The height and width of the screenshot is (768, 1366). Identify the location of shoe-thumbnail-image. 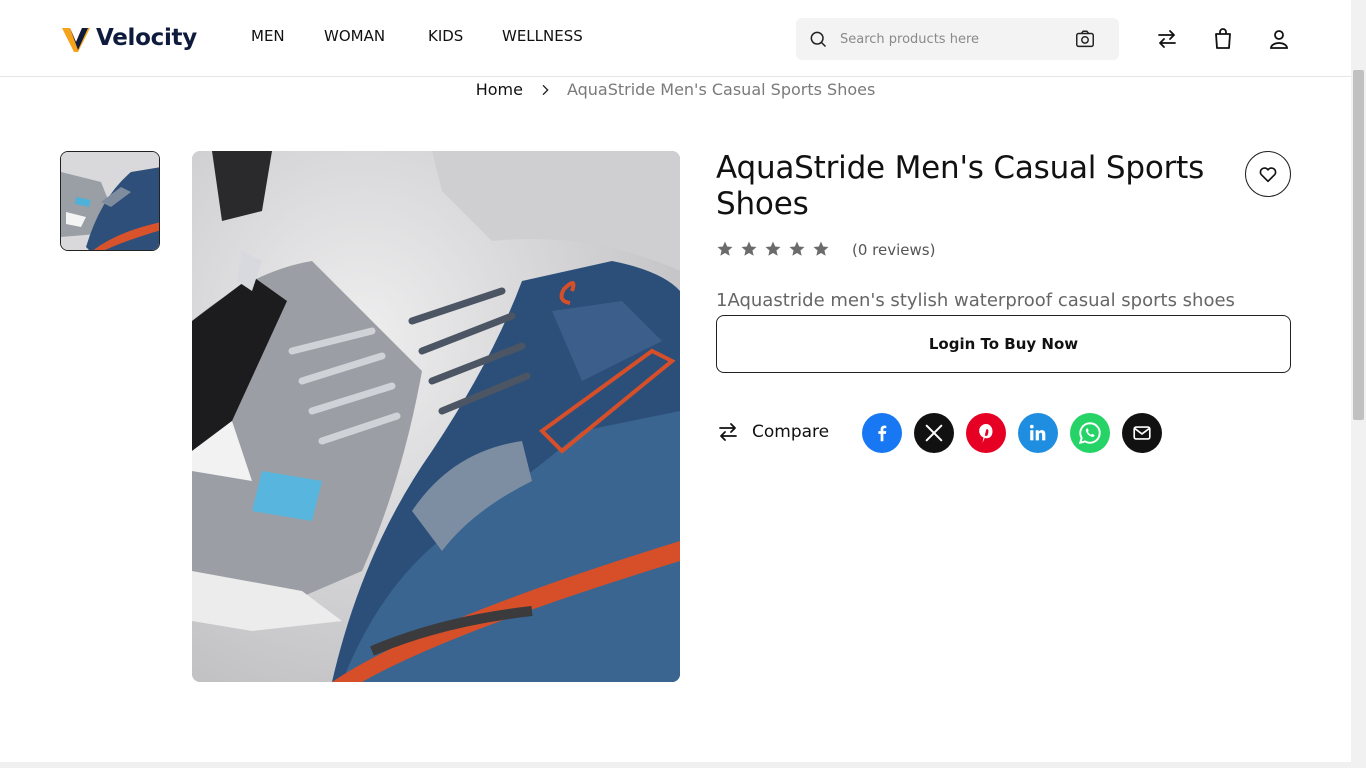
(110, 201).